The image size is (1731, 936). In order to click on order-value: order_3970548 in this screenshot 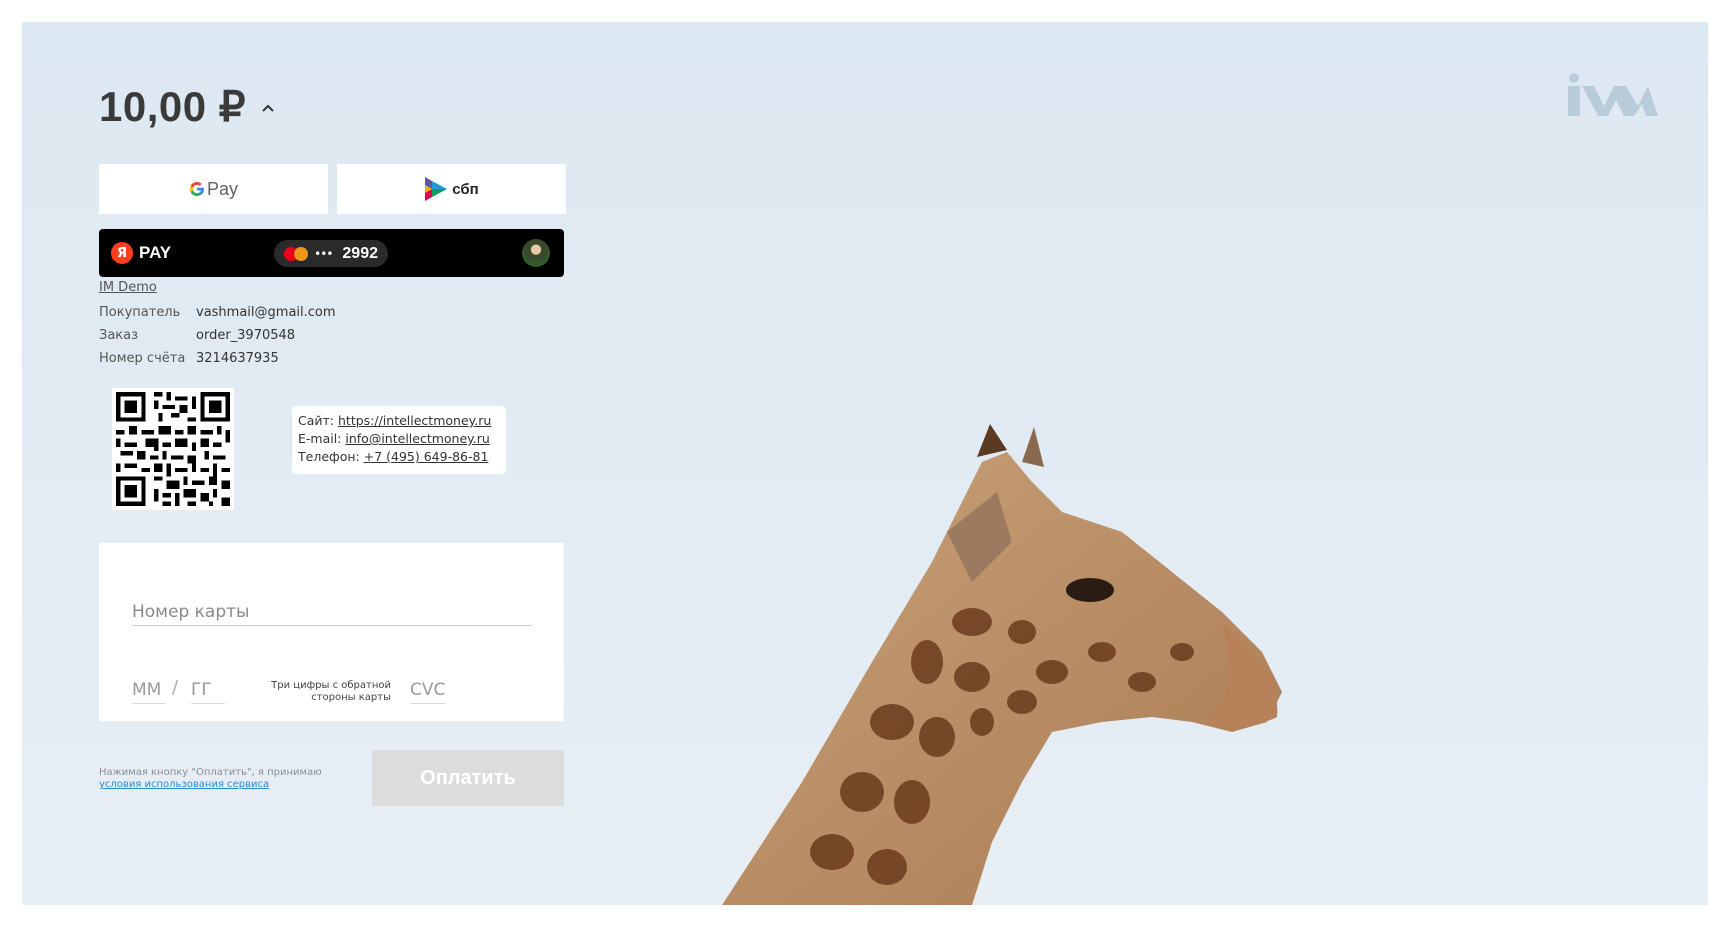, I will do `click(246, 335)`.